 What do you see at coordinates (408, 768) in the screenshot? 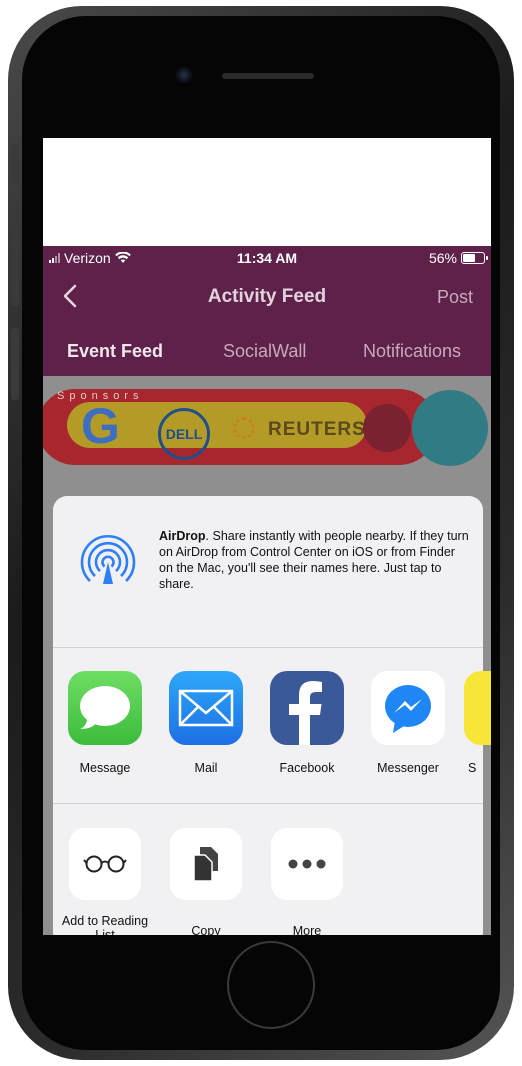
I see `share-app-label: Messenger` at bounding box center [408, 768].